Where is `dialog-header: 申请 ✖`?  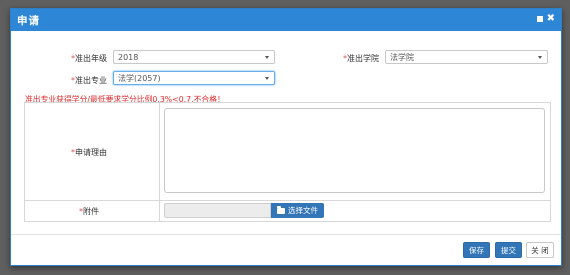 dialog-header: 申请 ✖ is located at coordinates (286, 20).